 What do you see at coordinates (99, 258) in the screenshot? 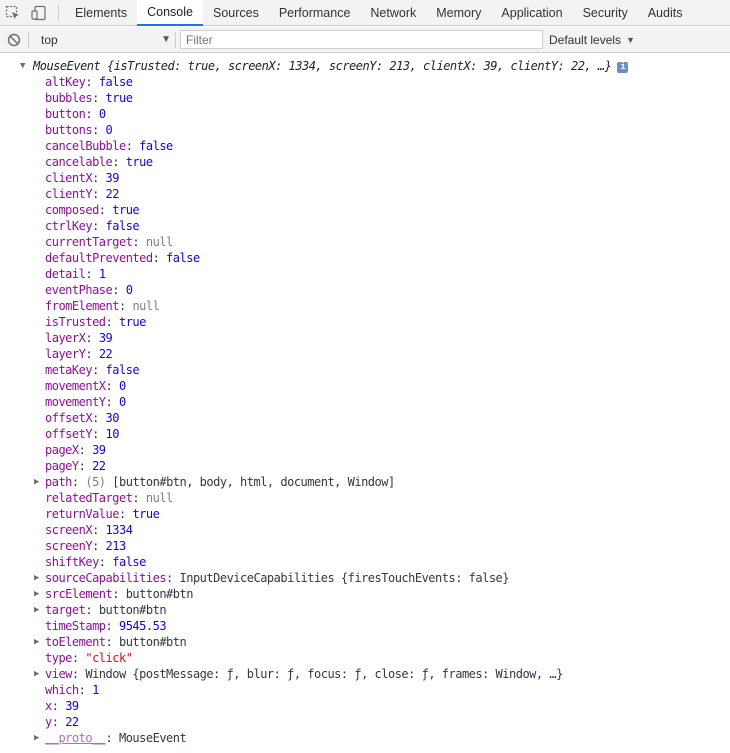
I see `property-key: defaultPrevented` at bounding box center [99, 258].